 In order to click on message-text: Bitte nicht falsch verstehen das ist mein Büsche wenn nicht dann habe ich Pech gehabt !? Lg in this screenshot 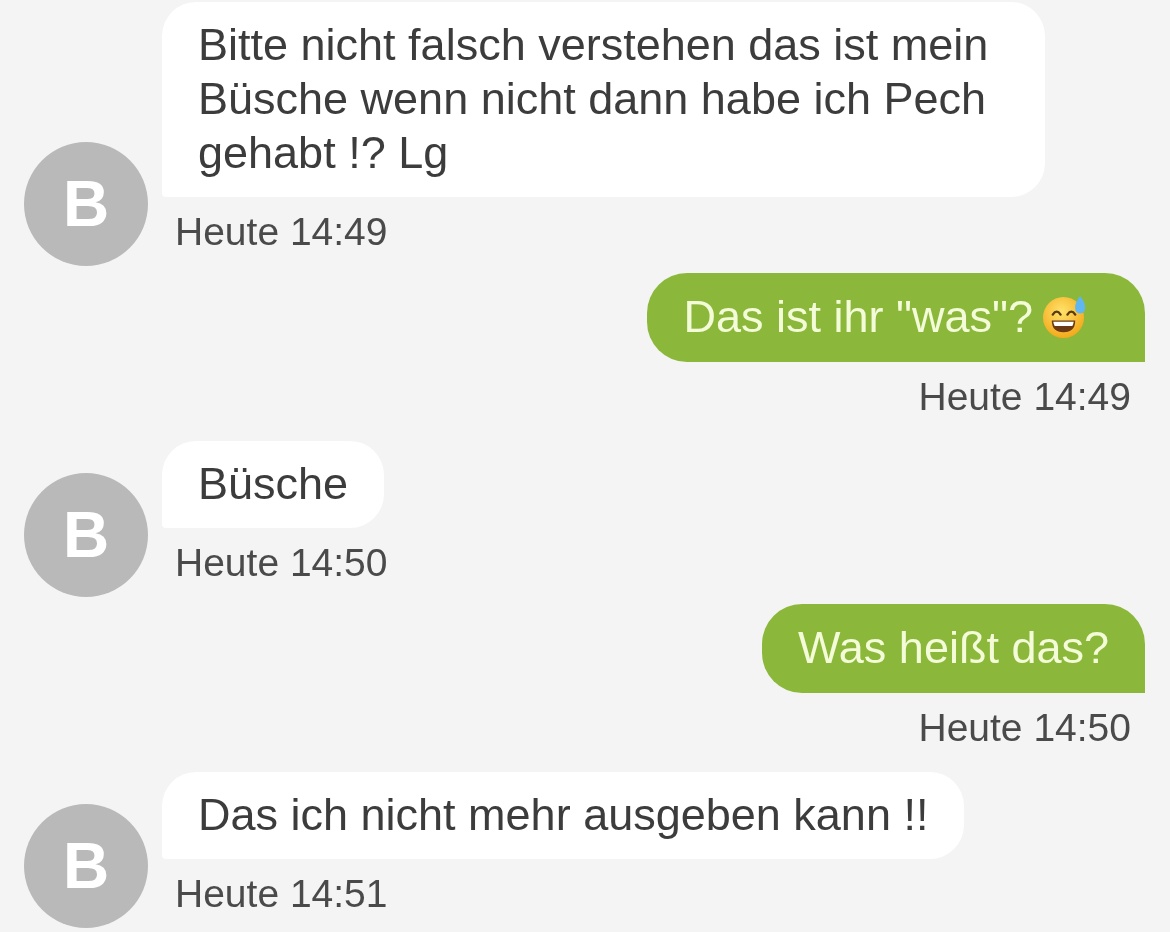, I will do `click(594, 99)`.